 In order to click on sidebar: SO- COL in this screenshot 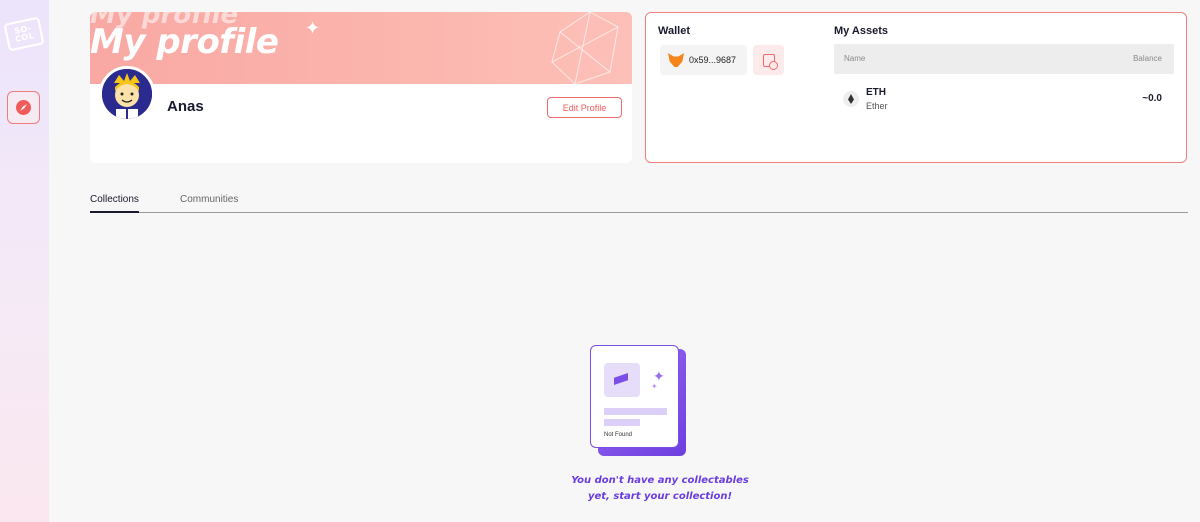, I will do `click(24, 261)`.